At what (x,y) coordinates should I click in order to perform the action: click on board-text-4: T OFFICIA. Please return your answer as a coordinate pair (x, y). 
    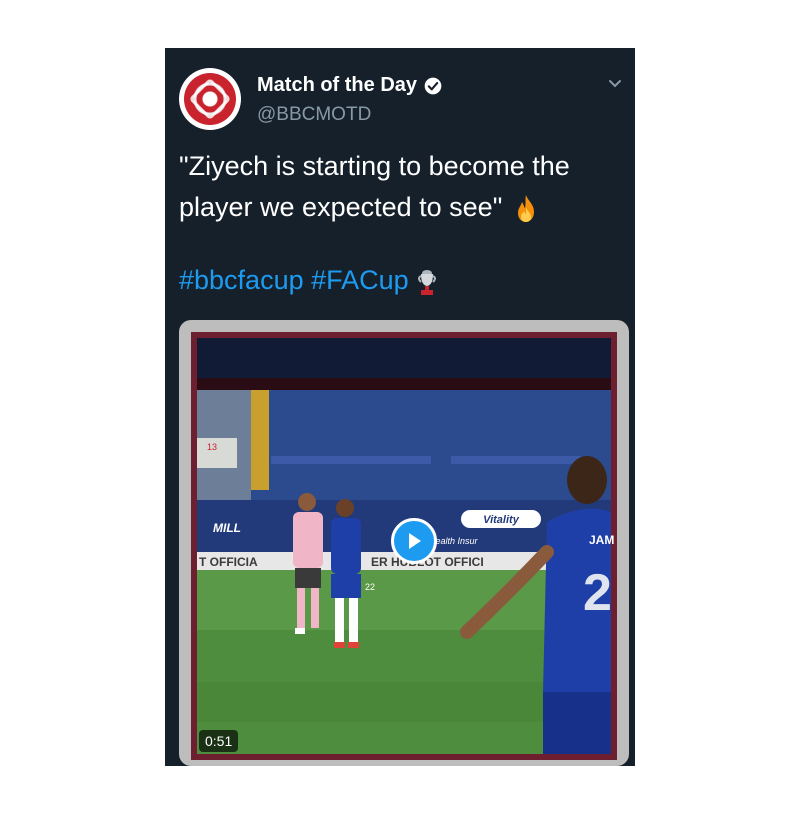
    Looking at the image, I should click on (228, 562).